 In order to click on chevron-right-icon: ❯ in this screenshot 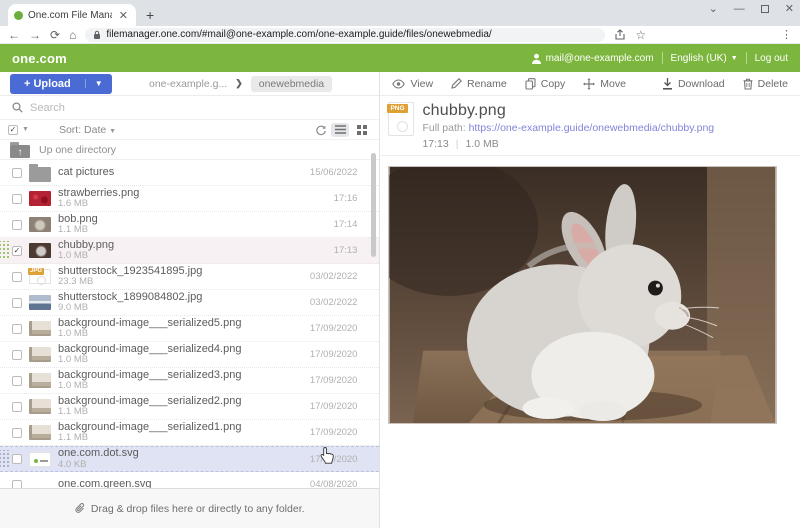, I will do `click(239, 83)`.